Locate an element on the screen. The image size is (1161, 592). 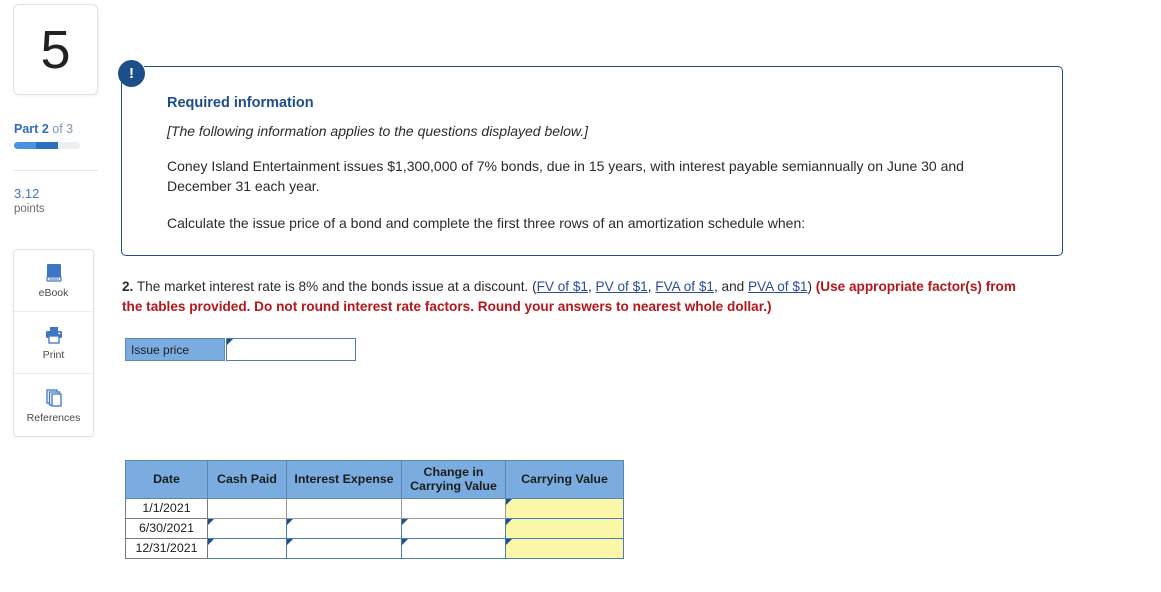
column-header-date: Date is located at coordinates (166, 479).